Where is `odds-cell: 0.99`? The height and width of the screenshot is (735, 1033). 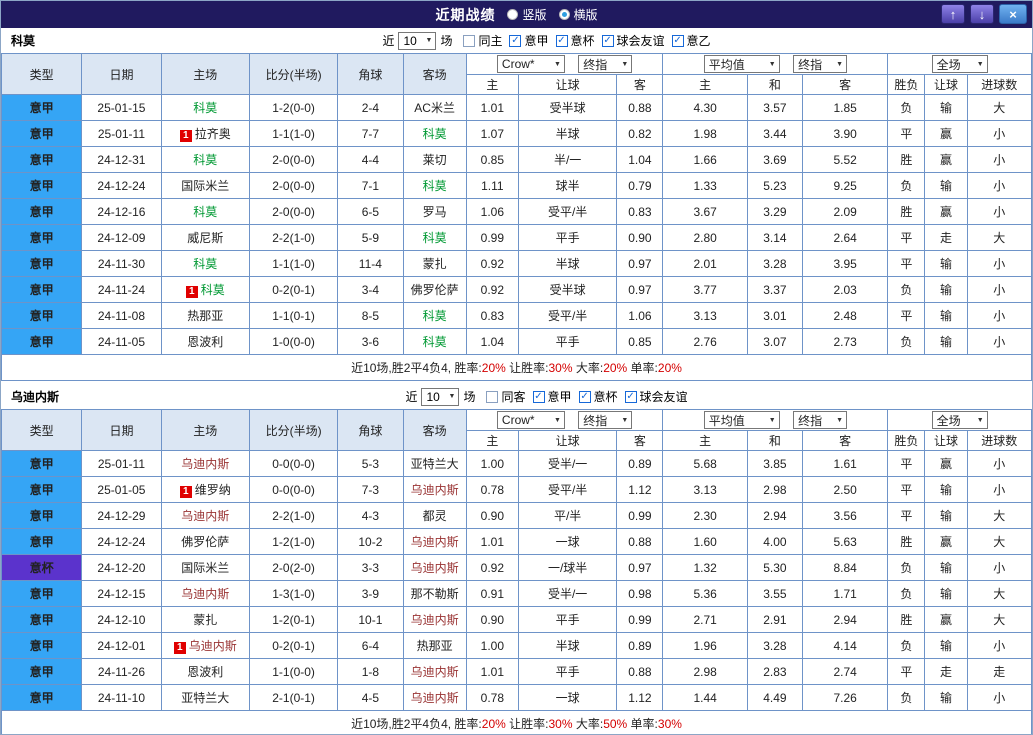 odds-cell: 0.99 is located at coordinates (640, 515).